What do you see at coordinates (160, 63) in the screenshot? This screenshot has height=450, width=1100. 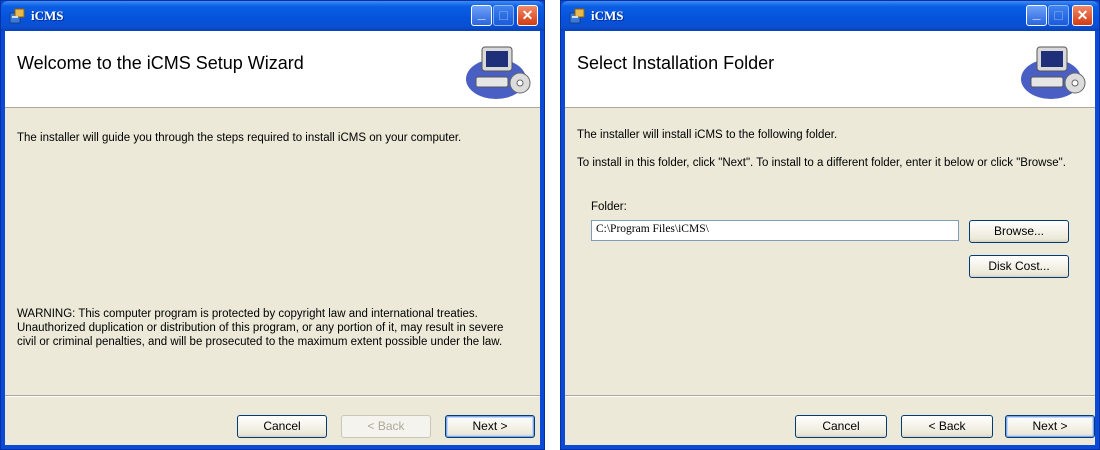 I see `page-title: Welcome to the iCMS Setup Wizard` at bounding box center [160, 63].